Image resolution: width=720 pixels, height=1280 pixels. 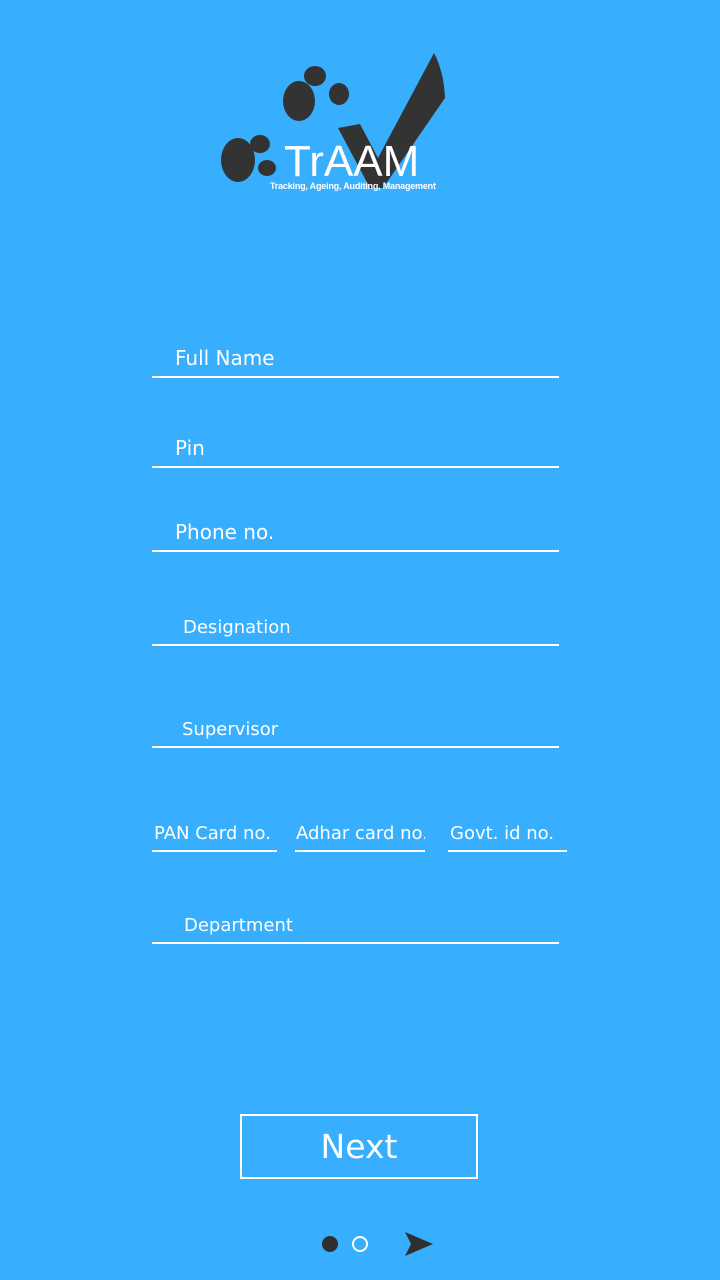 I want to click on full-name-input, so click(x=355, y=358).